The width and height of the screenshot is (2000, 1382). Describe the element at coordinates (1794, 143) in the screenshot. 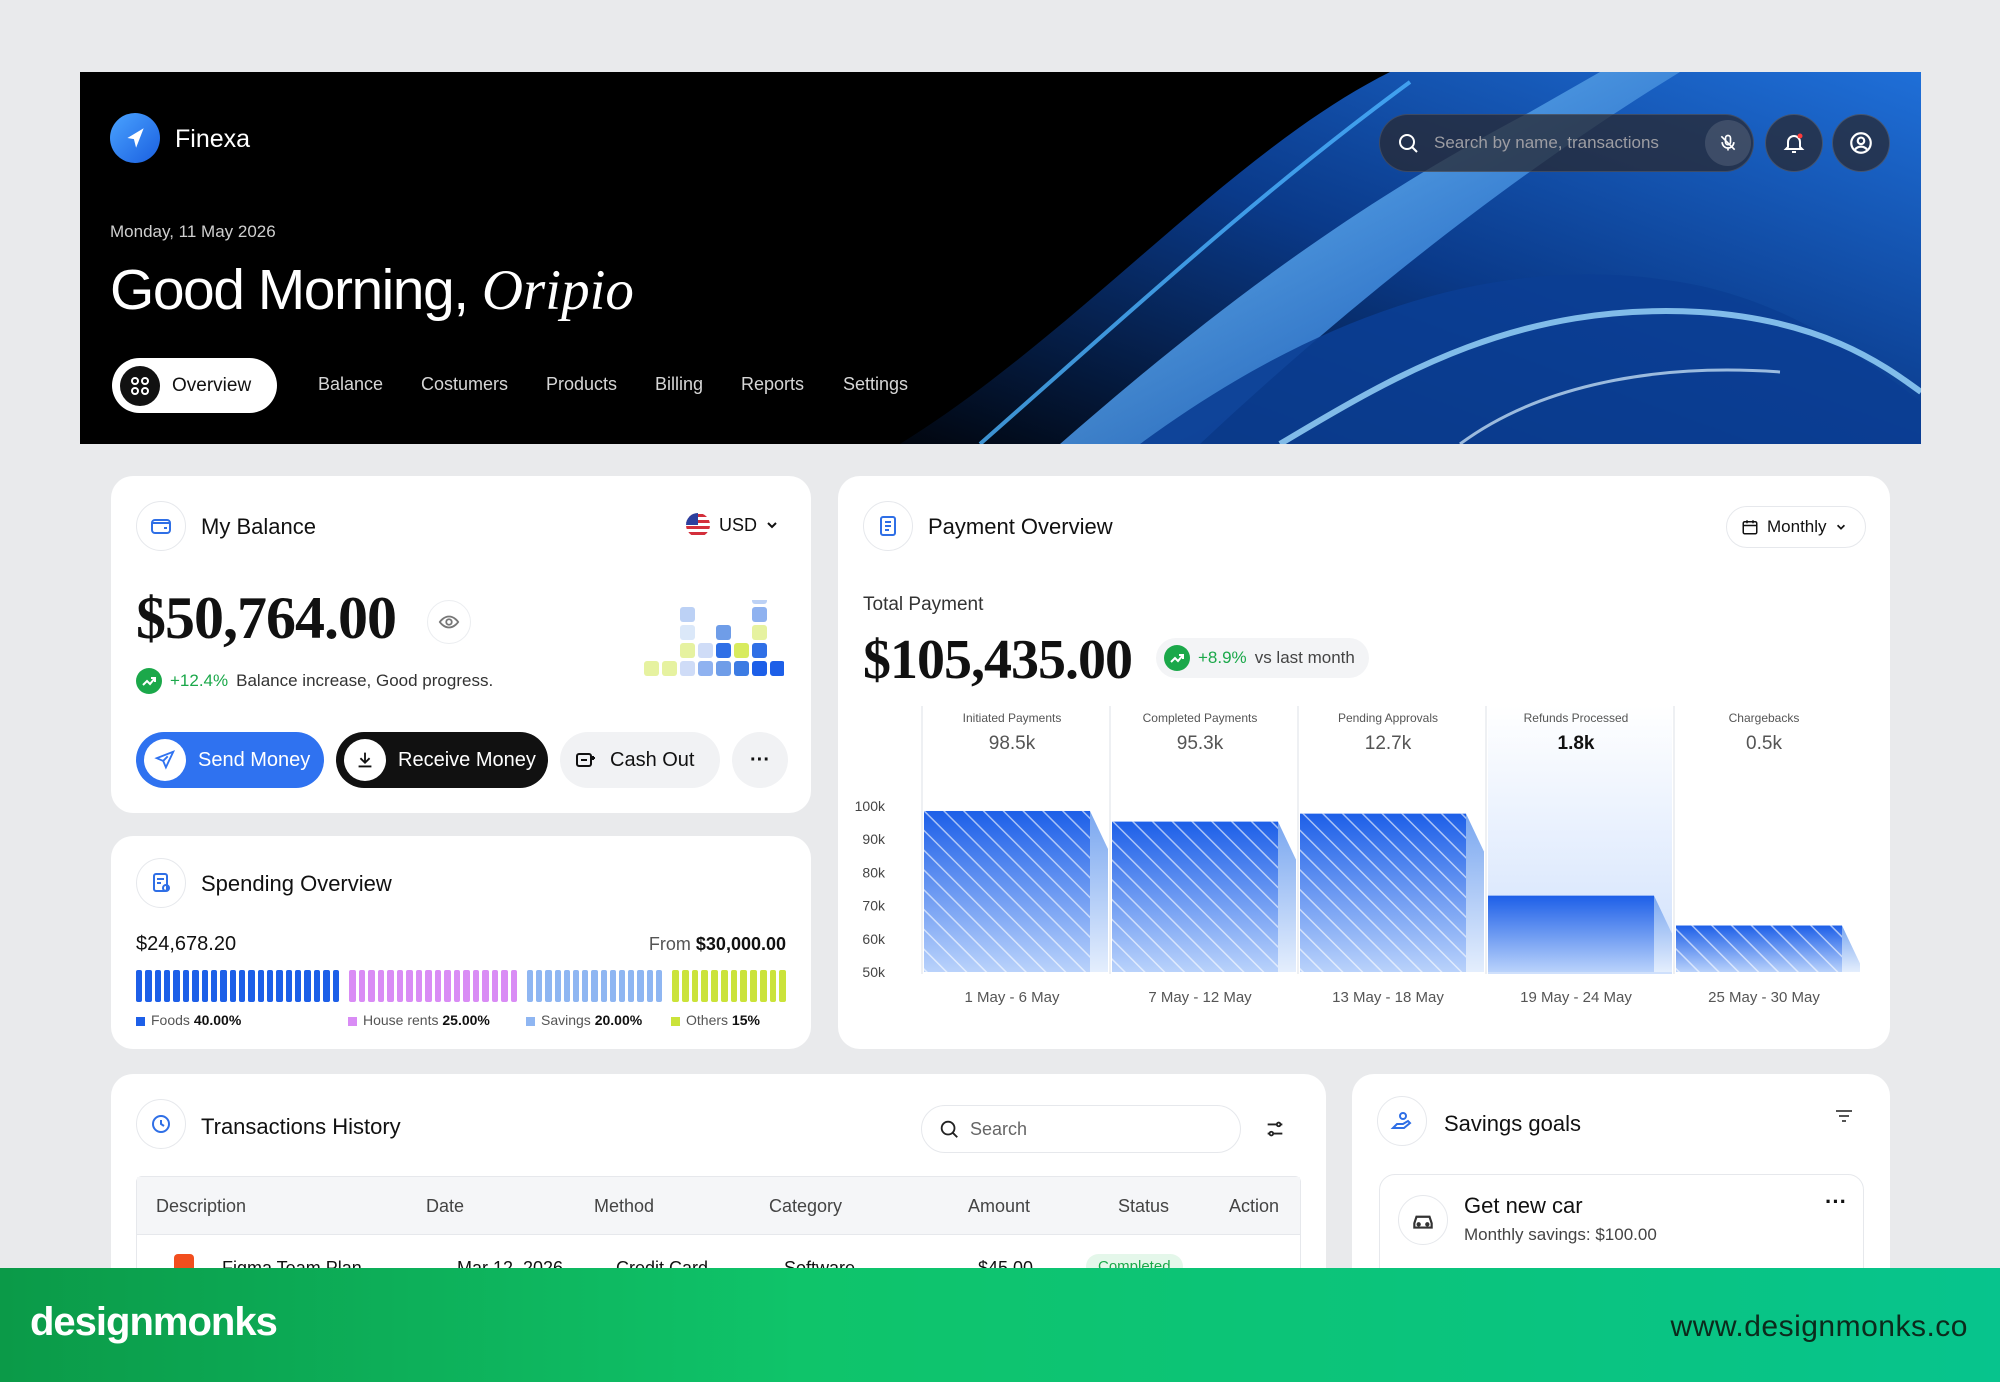

I see `notification-bell-icon` at that location.